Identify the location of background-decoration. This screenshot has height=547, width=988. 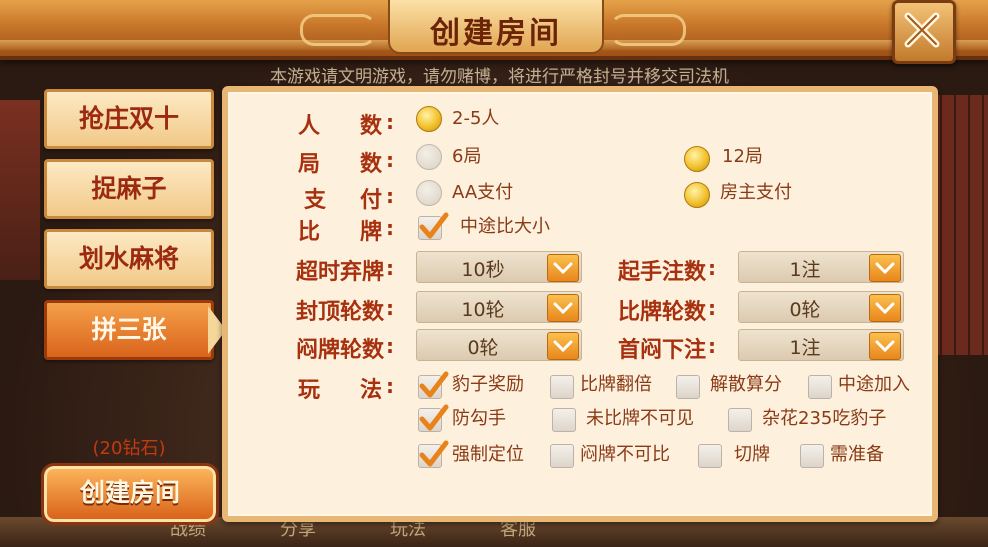
(20, 190).